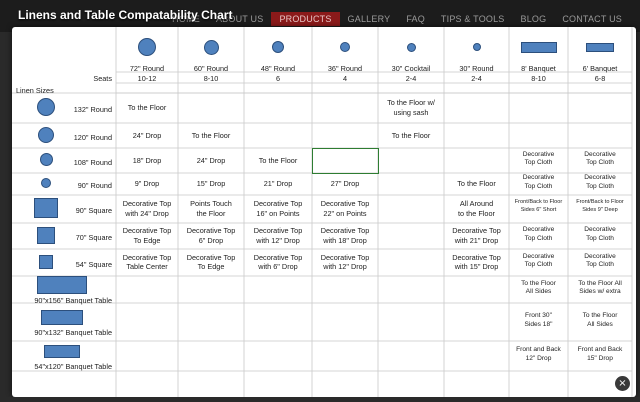 The height and width of the screenshot is (402, 640). I want to click on table-cell: Decorative Top 16" on Points, so click(278, 208).